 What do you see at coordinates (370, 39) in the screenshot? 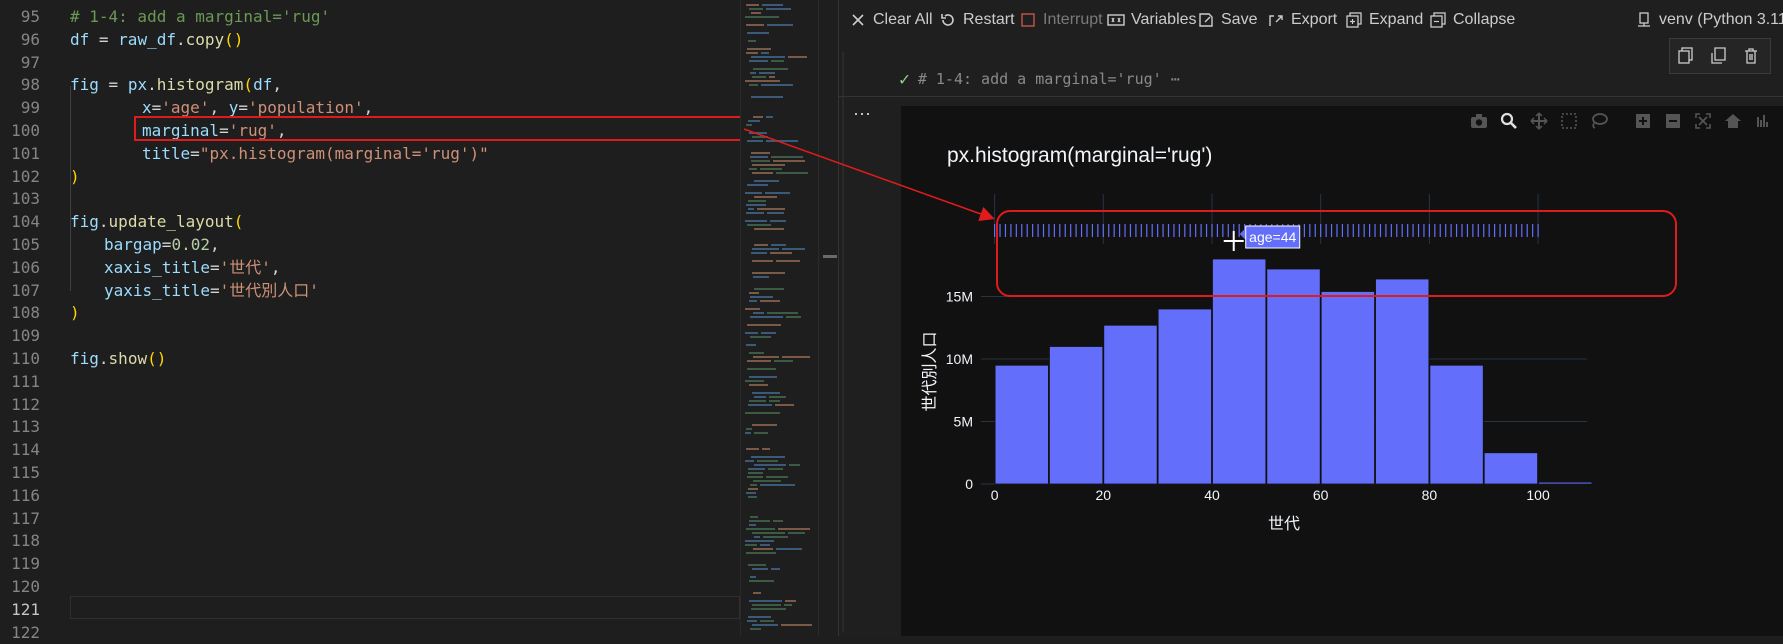
I see `code-line: 96 df = raw_df.copy()` at bounding box center [370, 39].